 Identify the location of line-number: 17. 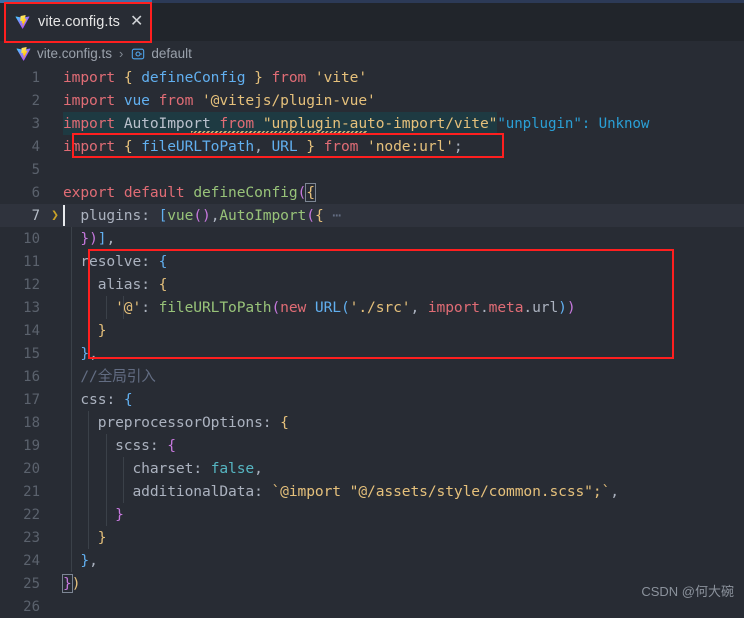
(31, 399).